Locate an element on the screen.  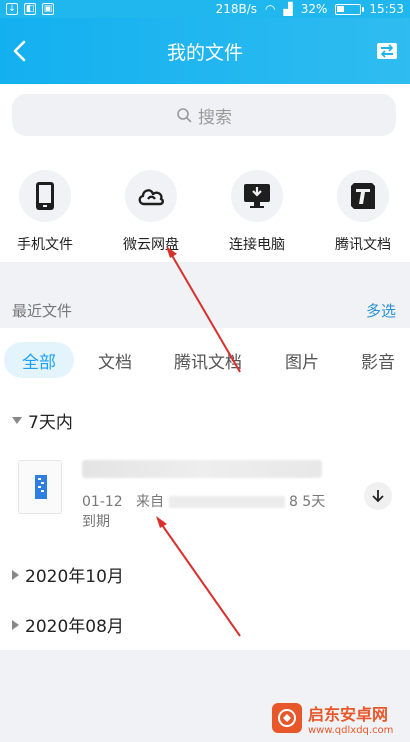
zip-file-icon is located at coordinates (40, 487).